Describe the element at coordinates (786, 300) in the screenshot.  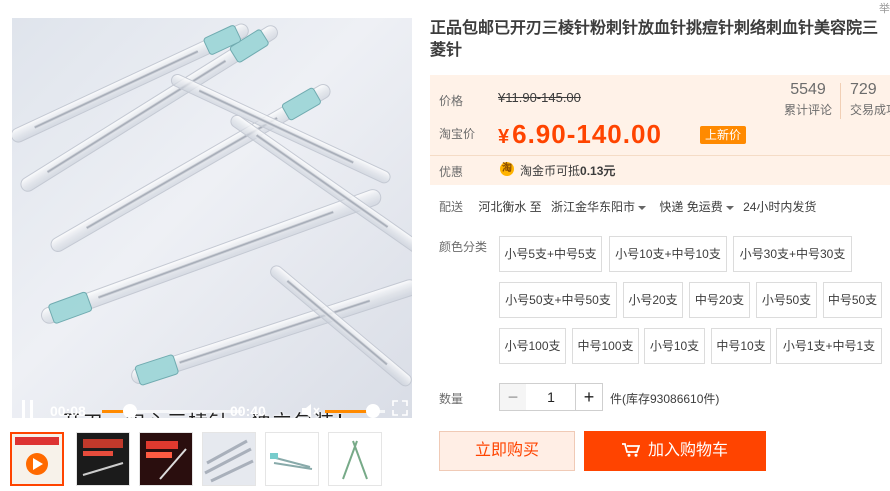
I see `sku-option: 小号50支` at that location.